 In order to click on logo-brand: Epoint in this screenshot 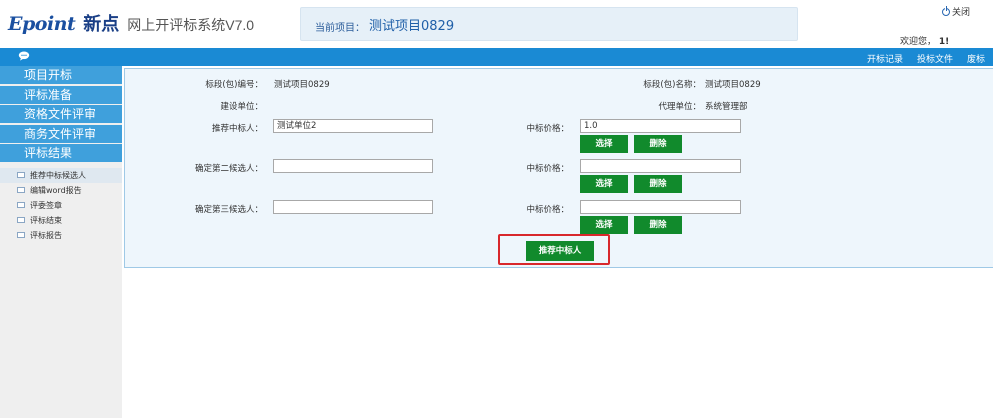, I will do `click(42, 24)`.